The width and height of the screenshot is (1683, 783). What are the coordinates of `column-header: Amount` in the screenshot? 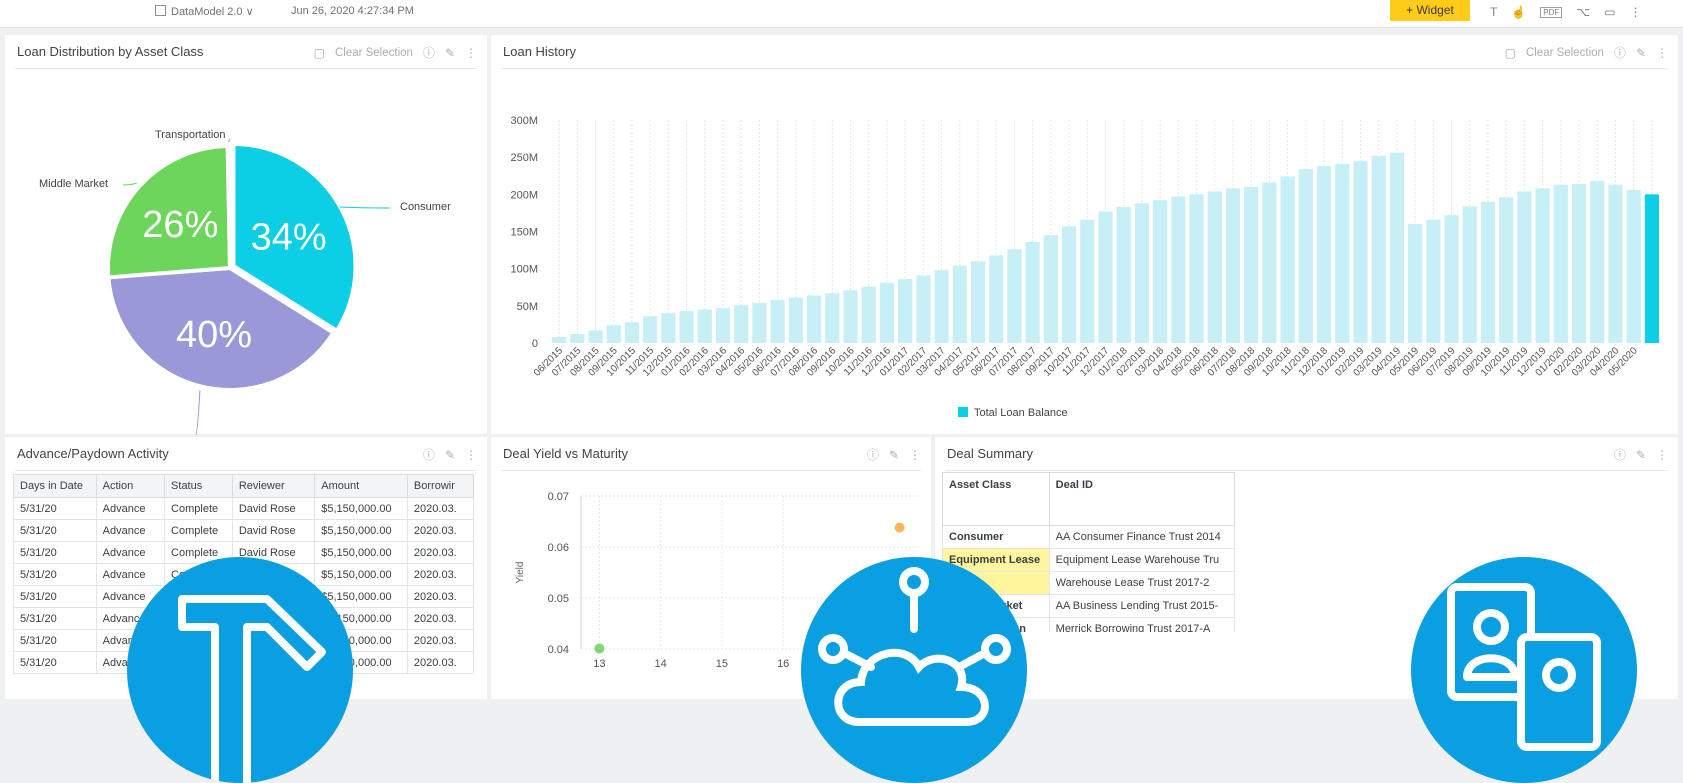 It's located at (361, 486).